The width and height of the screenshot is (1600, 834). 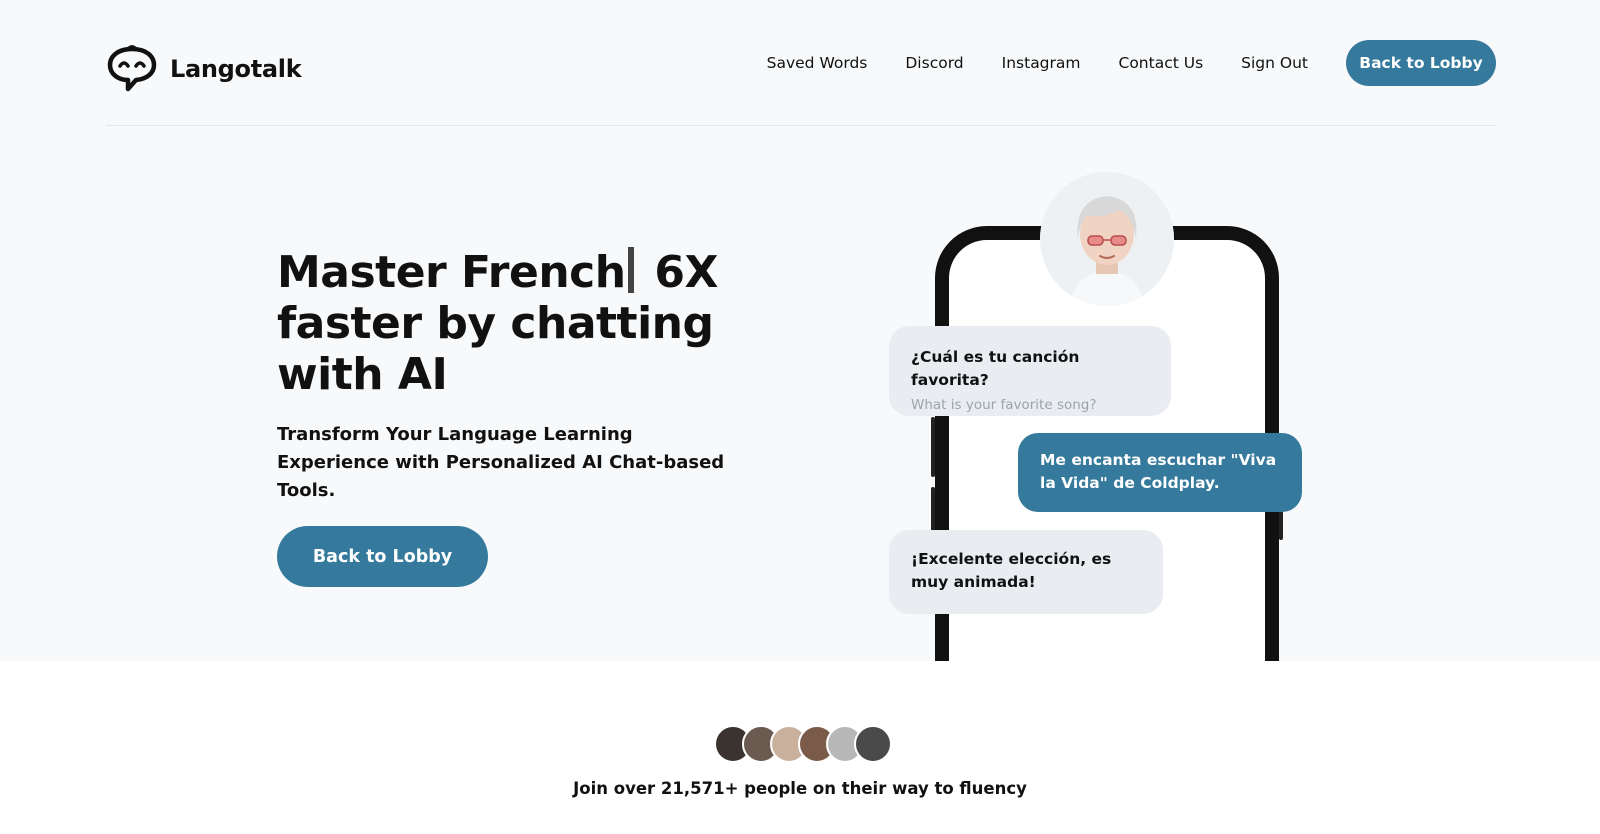 What do you see at coordinates (995, 368) in the screenshot?
I see `message-text: ¿Cuál es tu canción favorita?` at bounding box center [995, 368].